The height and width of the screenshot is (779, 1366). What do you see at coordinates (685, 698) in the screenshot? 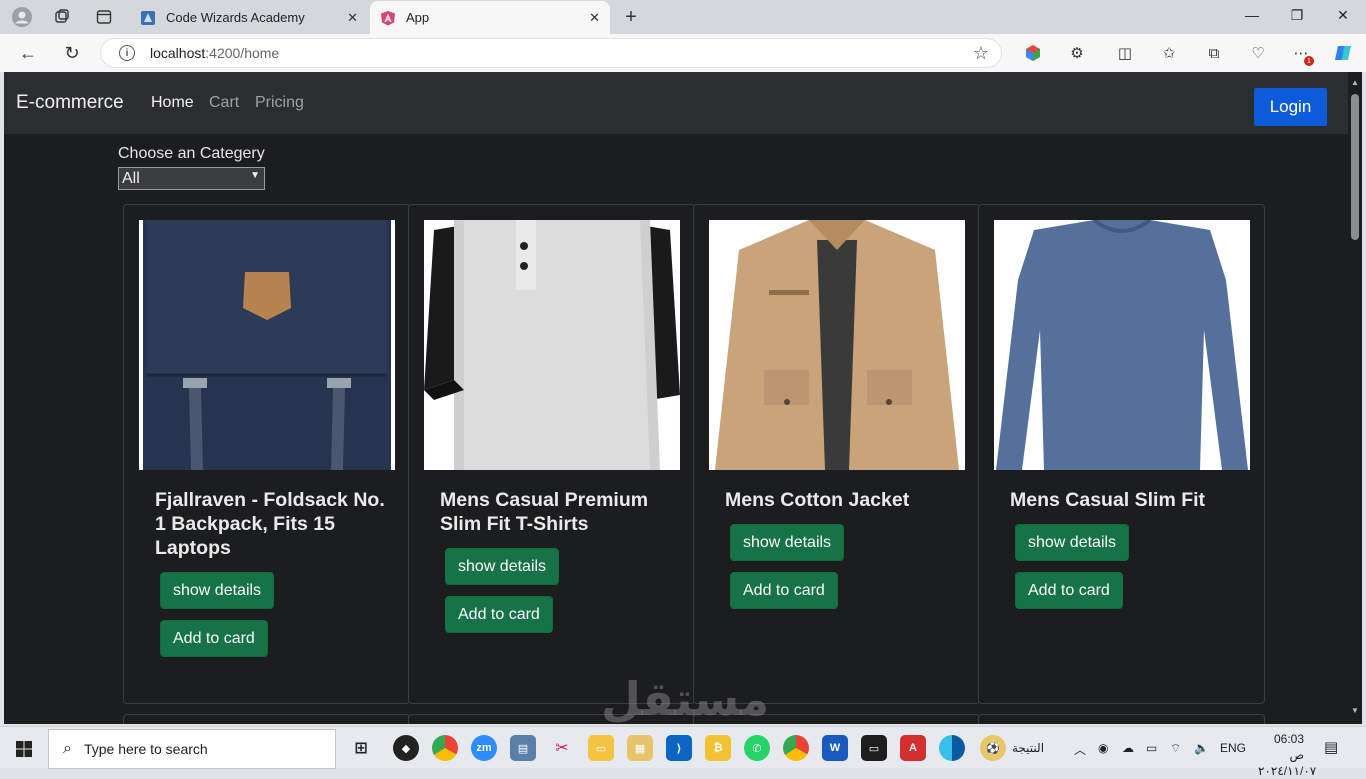
I see `watermark-logo: مستقل` at bounding box center [685, 698].